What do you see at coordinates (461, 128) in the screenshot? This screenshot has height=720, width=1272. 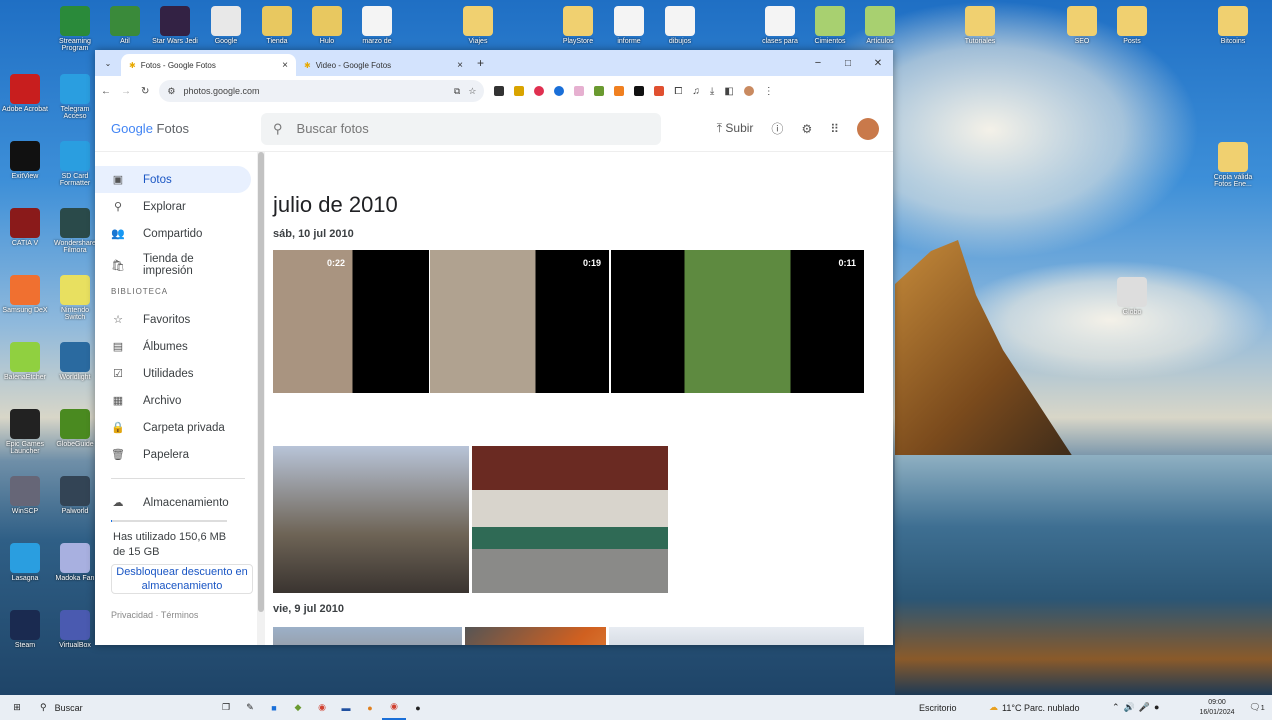 I see `search-input: ⚲ Buscar fotos` at bounding box center [461, 128].